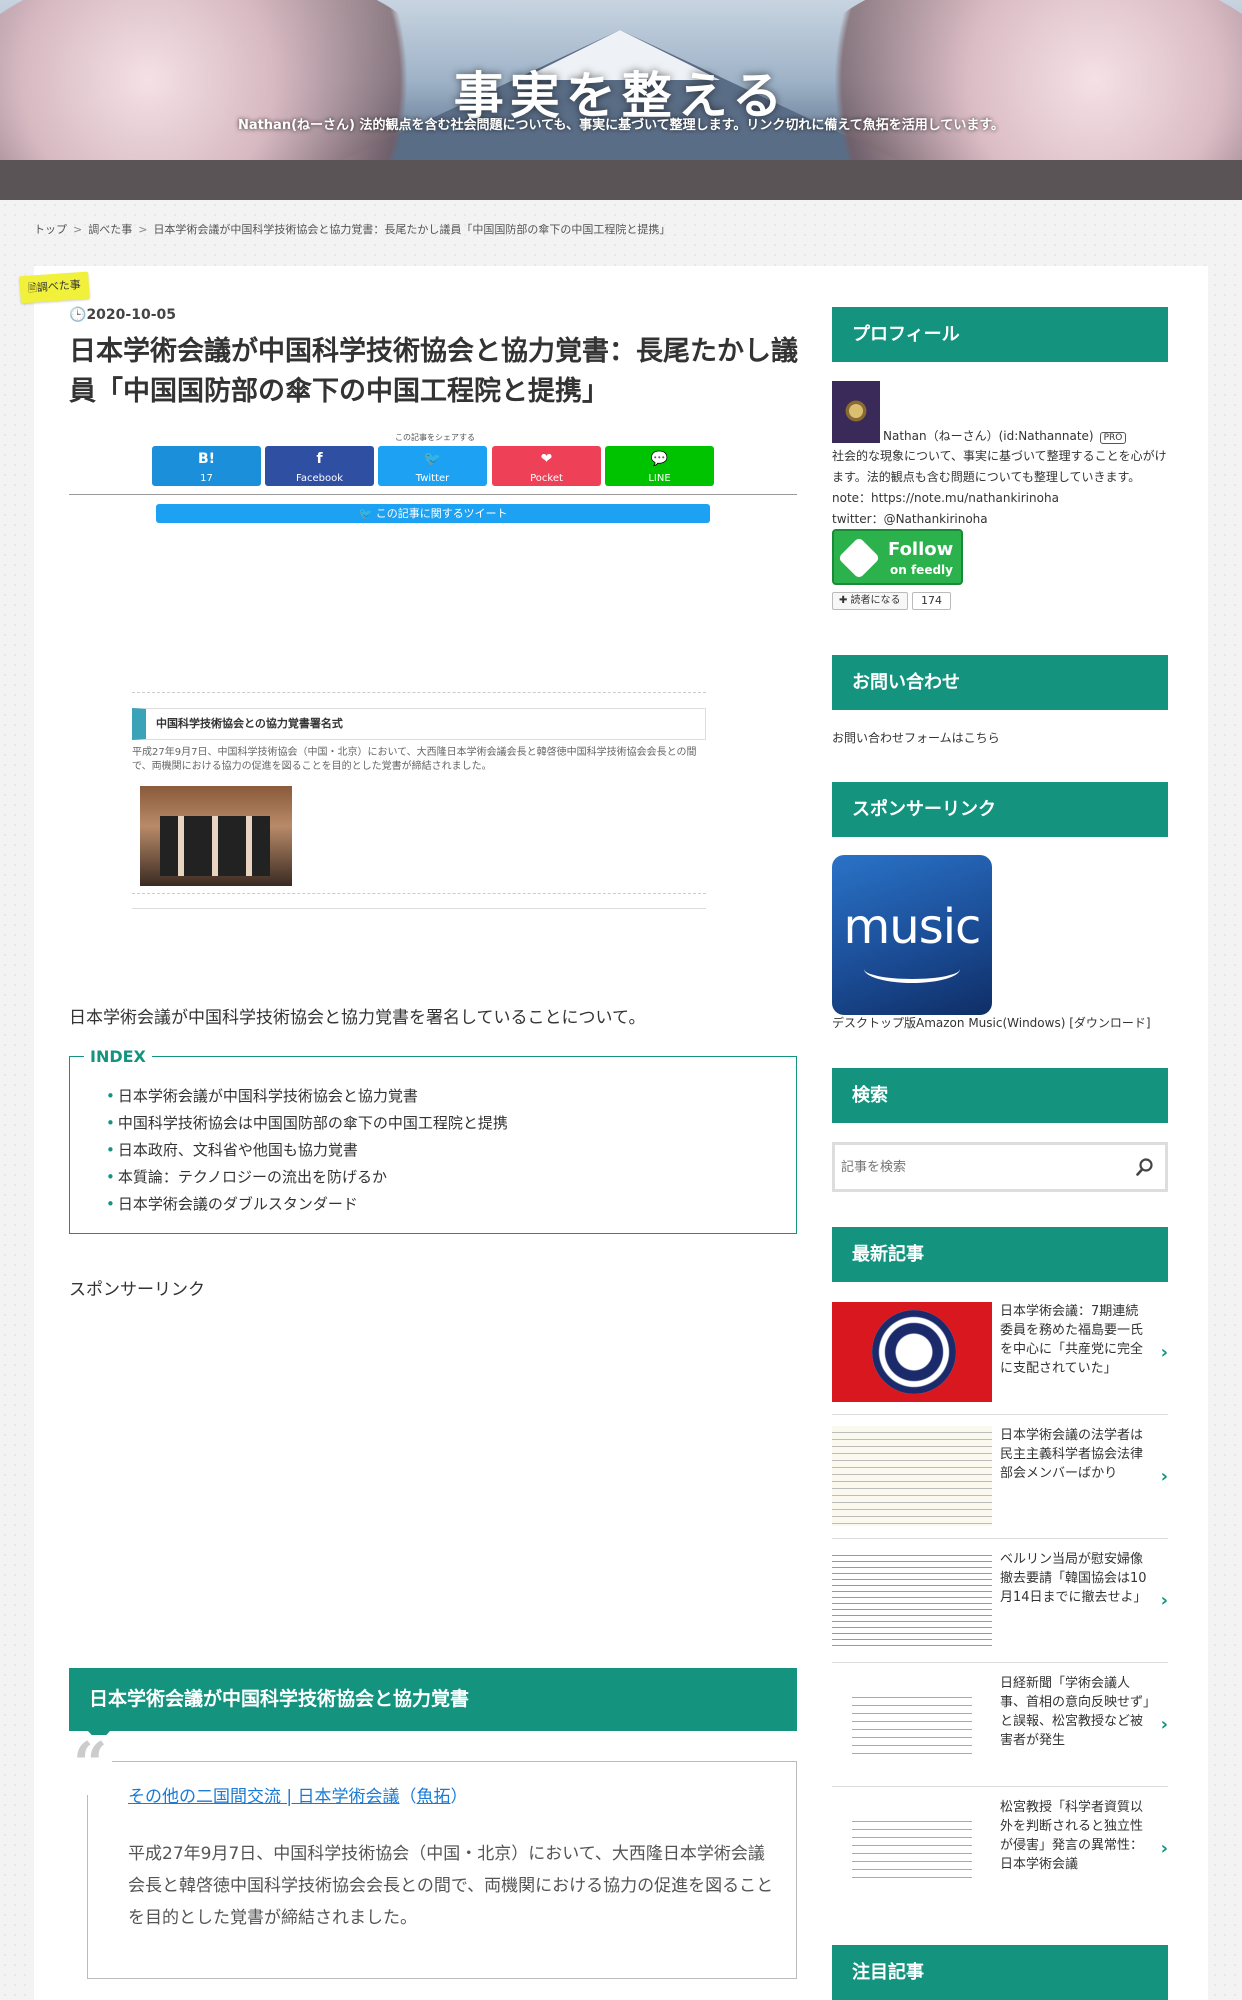 Image resolution: width=1242 pixels, height=2000 pixels. What do you see at coordinates (319, 459) in the screenshot?
I see `facebook-icon: f` at bounding box center [319, 459].